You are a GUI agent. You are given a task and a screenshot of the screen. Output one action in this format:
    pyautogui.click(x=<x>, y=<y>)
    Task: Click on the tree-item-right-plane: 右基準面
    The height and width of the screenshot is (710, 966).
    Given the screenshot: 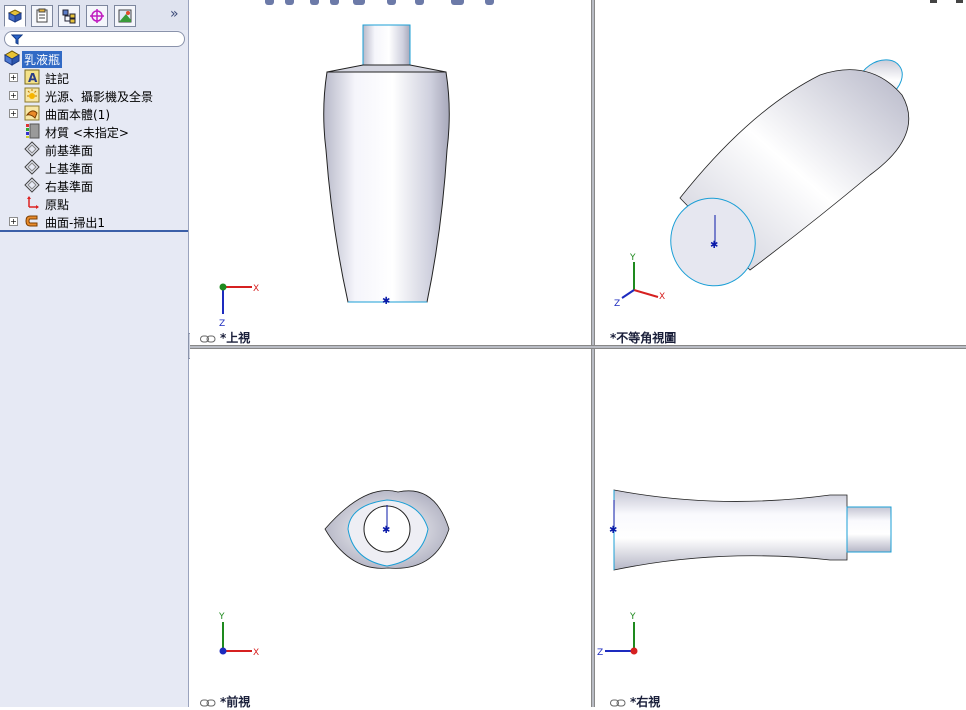 What is the action you would take?
    pyautogui.click(x=94, y=185)
    